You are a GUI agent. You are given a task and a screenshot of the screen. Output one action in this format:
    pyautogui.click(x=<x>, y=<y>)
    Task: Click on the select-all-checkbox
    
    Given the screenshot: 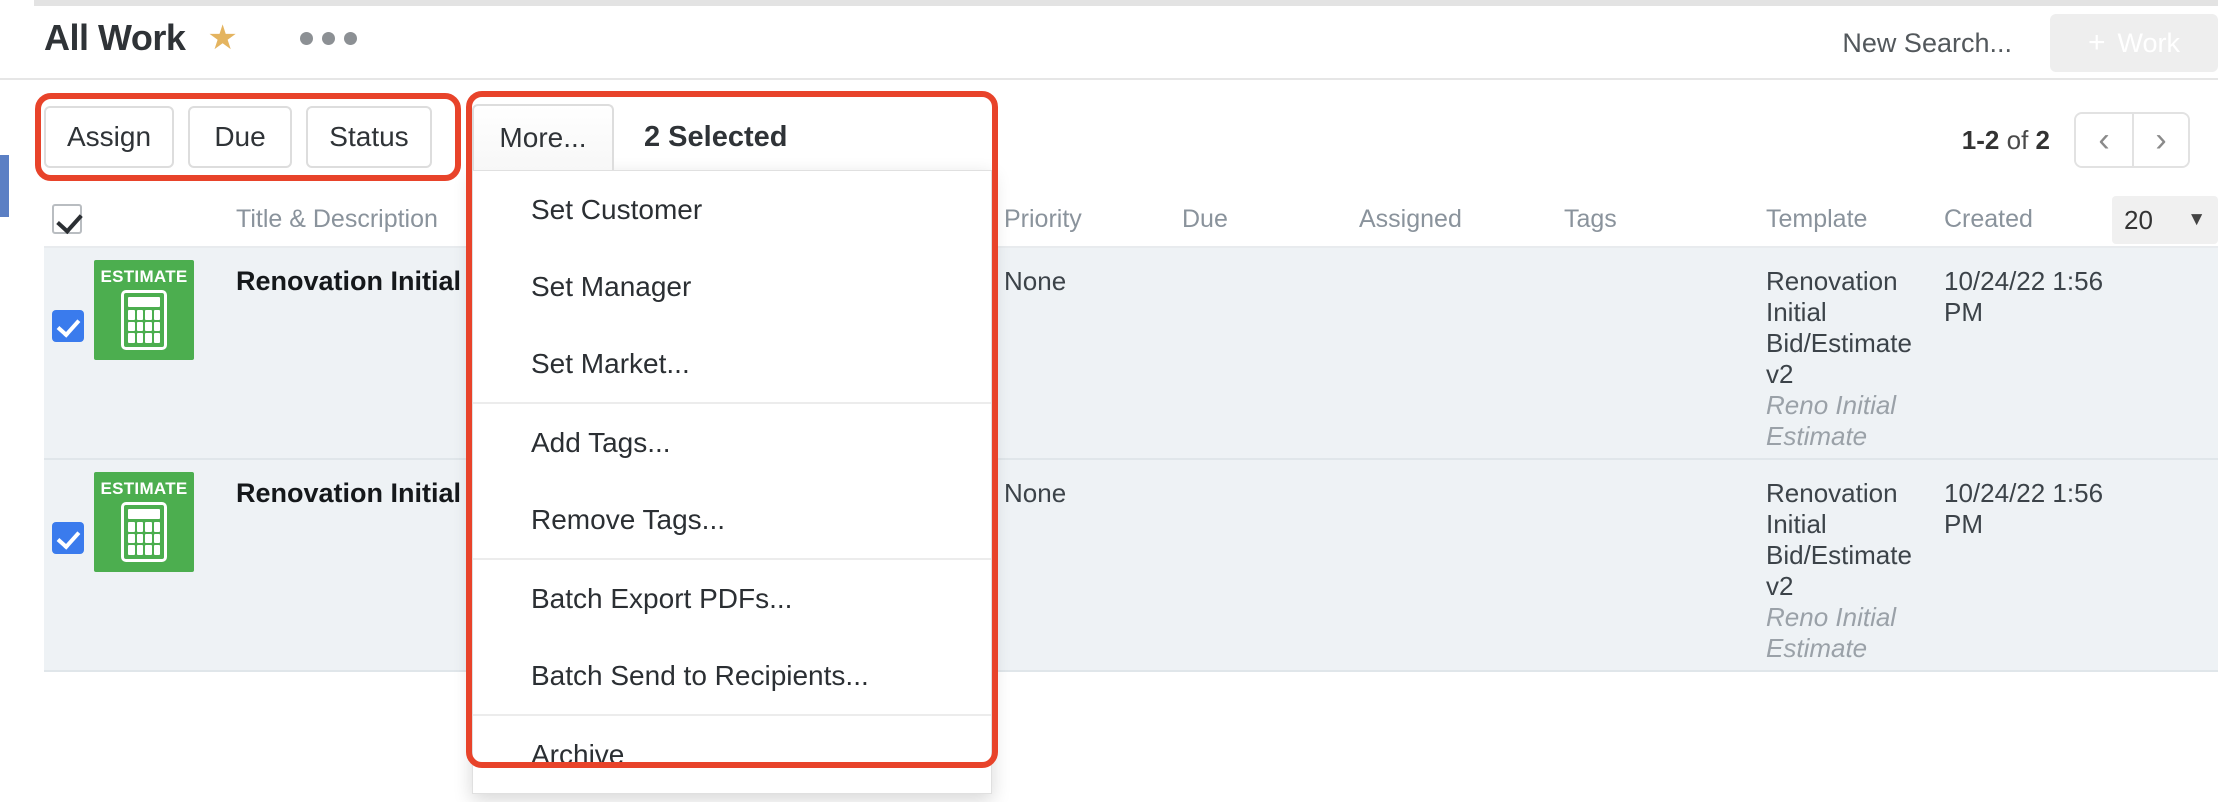 What is the action you would take?
    pyautogui.click(x=67, y=219)
    